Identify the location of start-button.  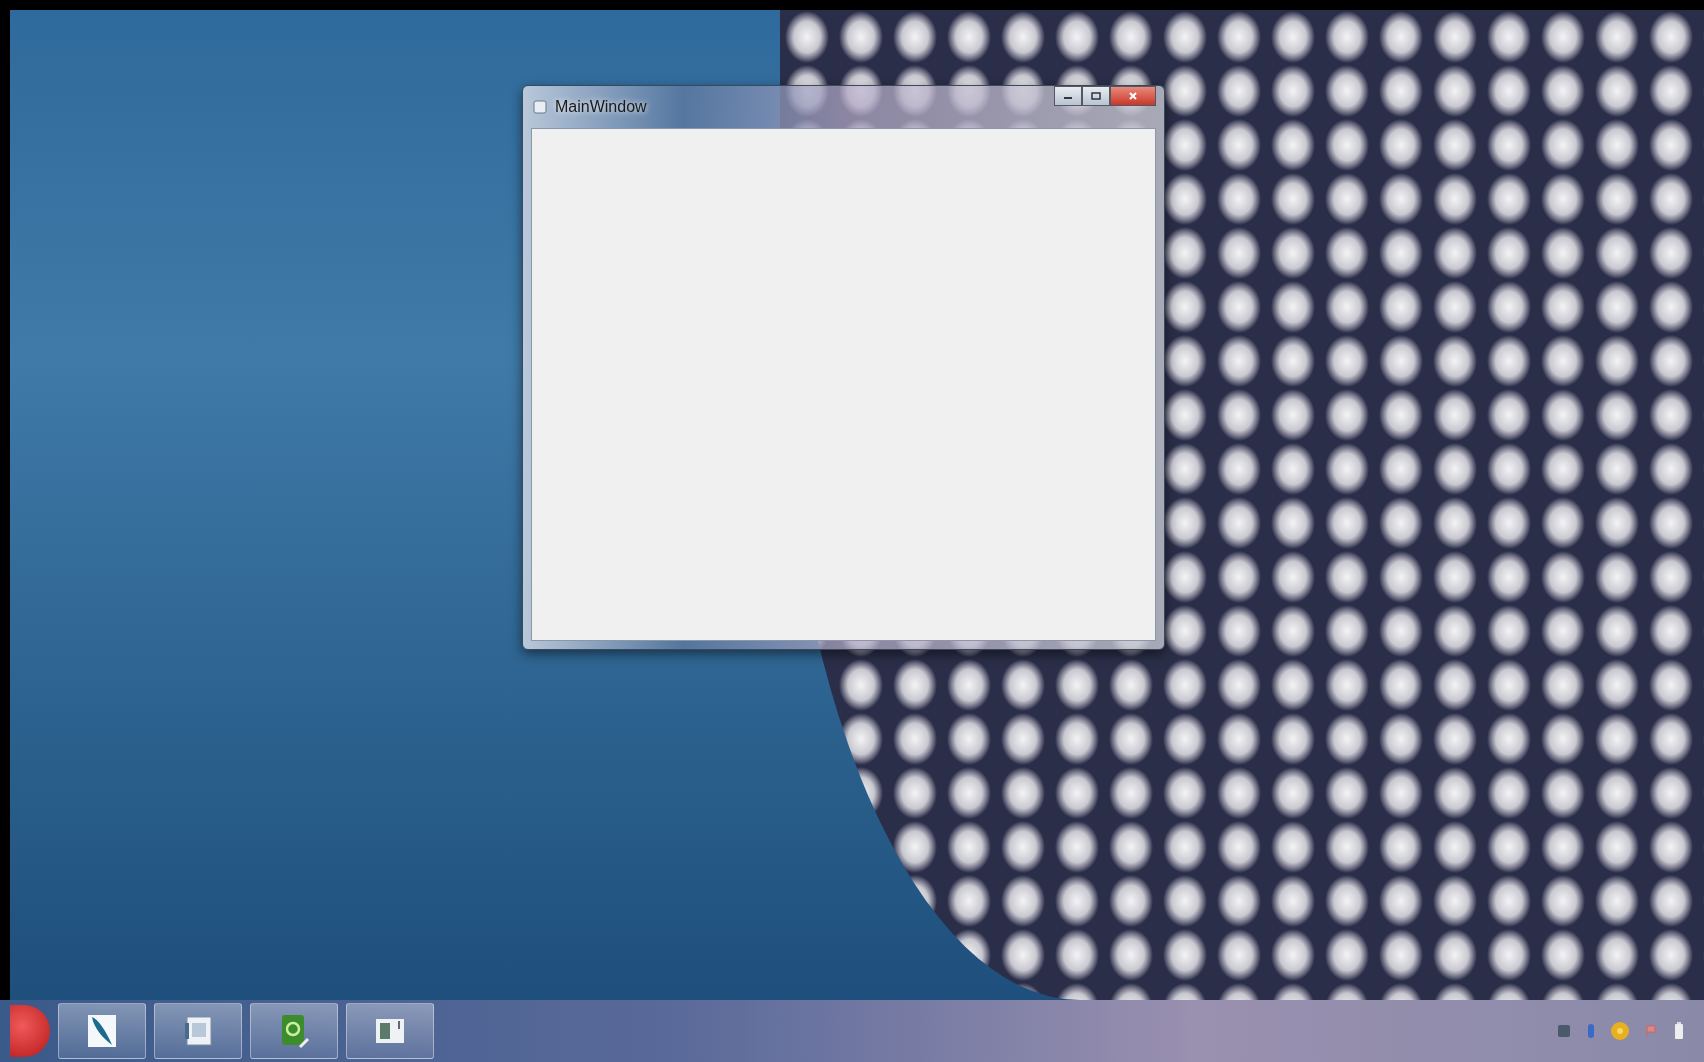
(30, 1031).